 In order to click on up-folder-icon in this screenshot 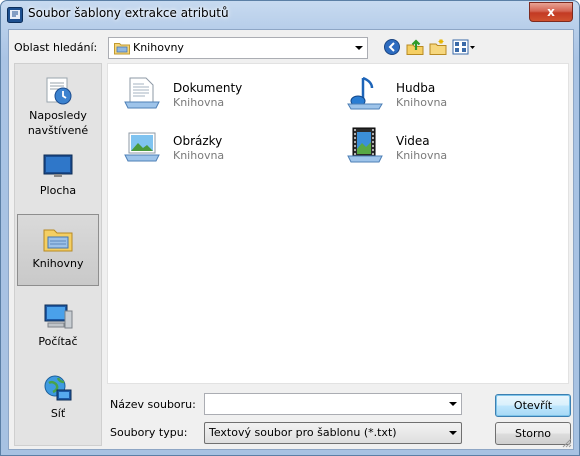, I will do `click(415, 47)`.